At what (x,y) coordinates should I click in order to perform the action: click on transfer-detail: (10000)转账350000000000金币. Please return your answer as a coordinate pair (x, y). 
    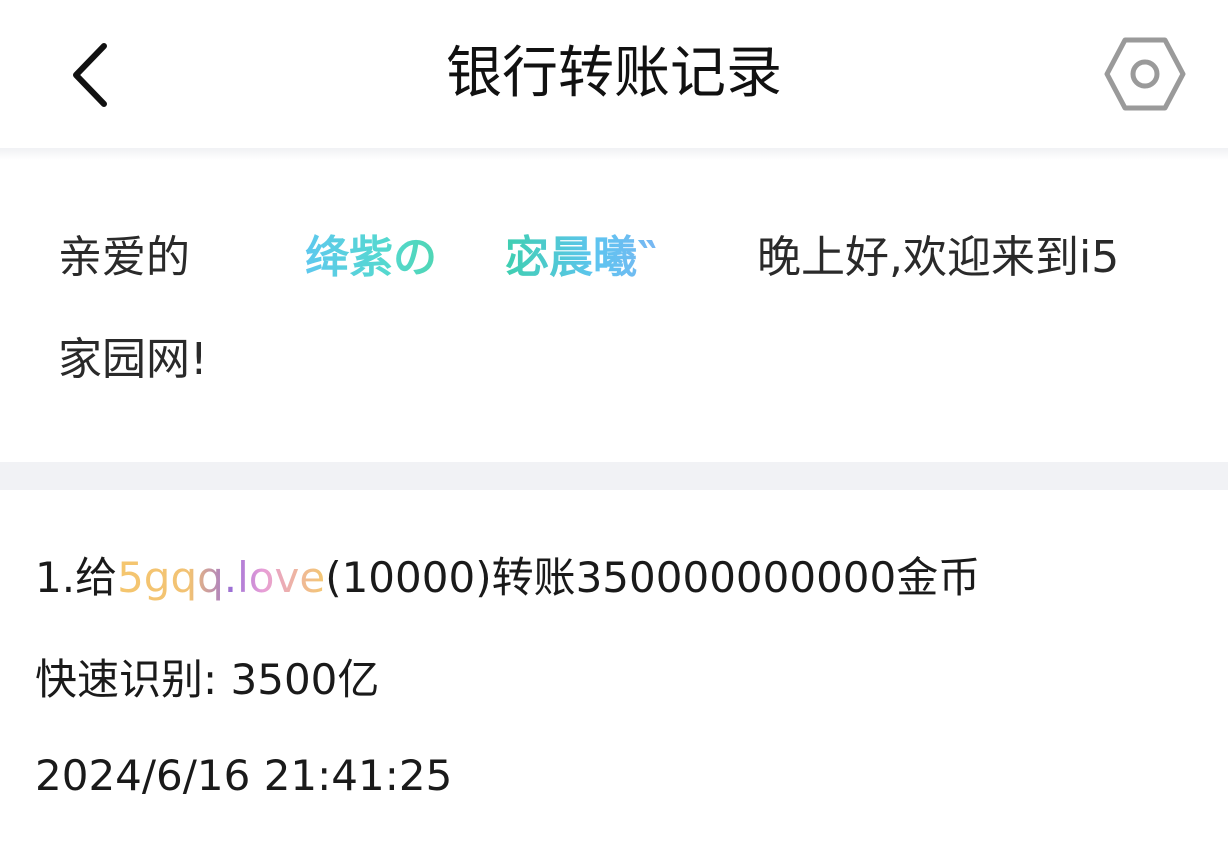
    Looking at the image, I should click on (653, 577).